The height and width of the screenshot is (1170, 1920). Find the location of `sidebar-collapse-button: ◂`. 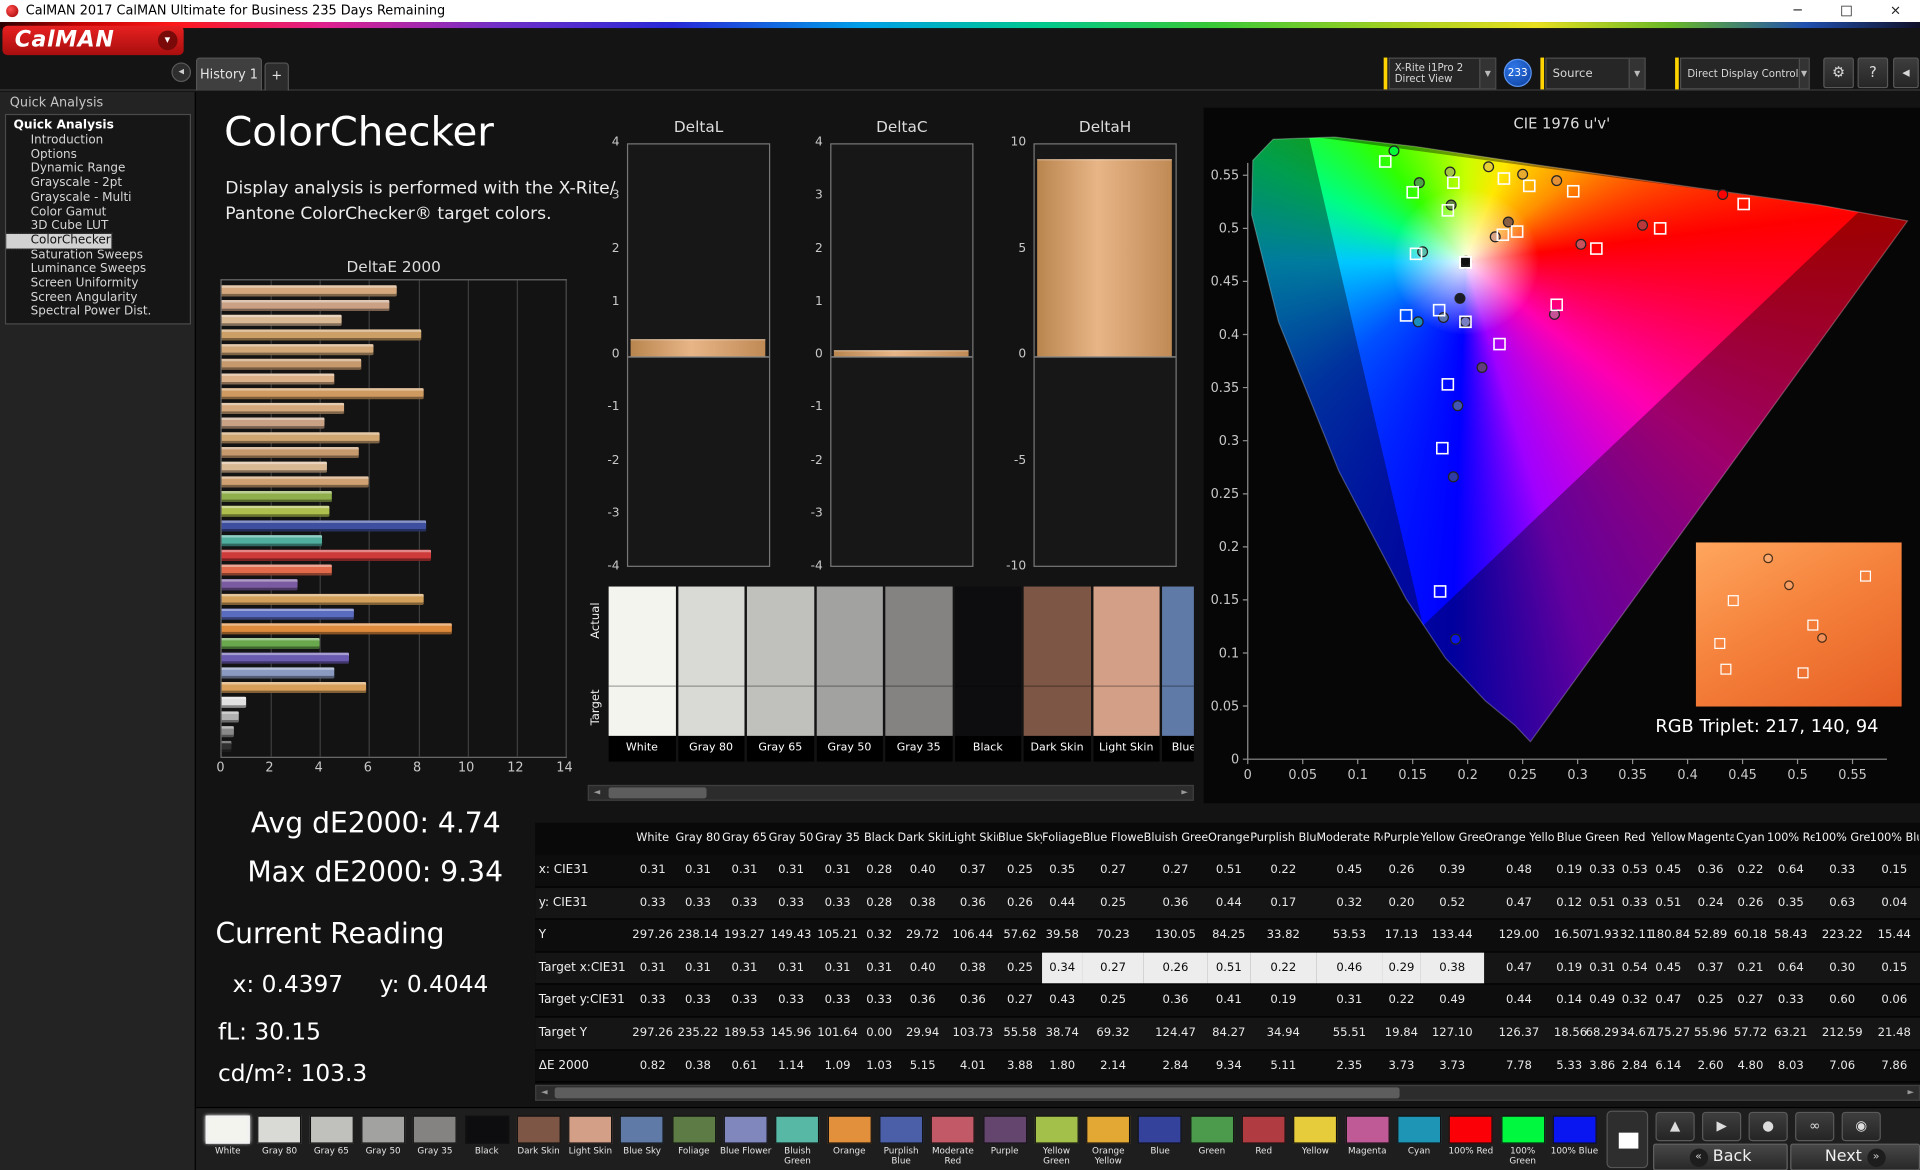

sidebar-collapse-button: ◂ is located at coordinates (181, 72).